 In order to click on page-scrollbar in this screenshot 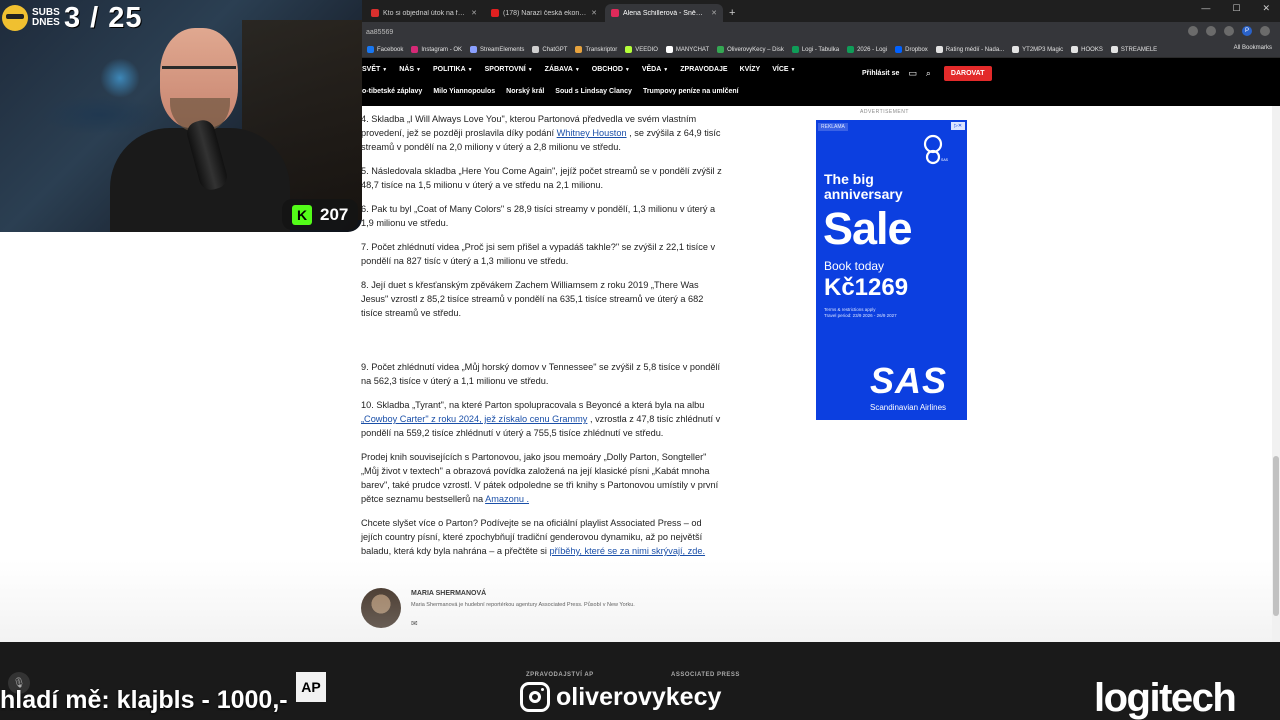, I will do `click(1276, 374)`.